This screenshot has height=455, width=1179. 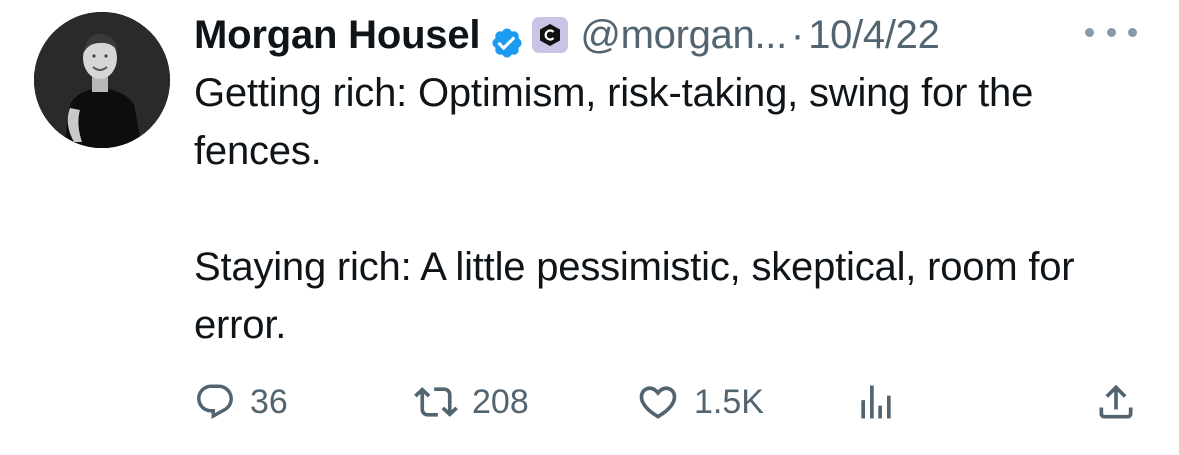 I want to click on affiliate-badge-icon, so click(x=550, y=35).